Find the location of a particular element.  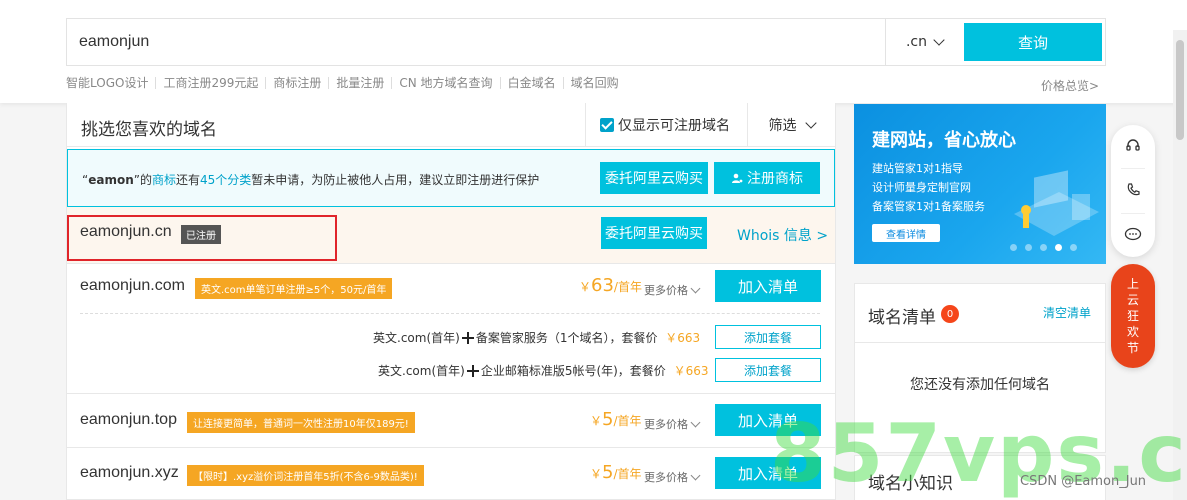

package-desc: 备案管家服务（1个域名），套餐价 is located at coordinates (566, 338).